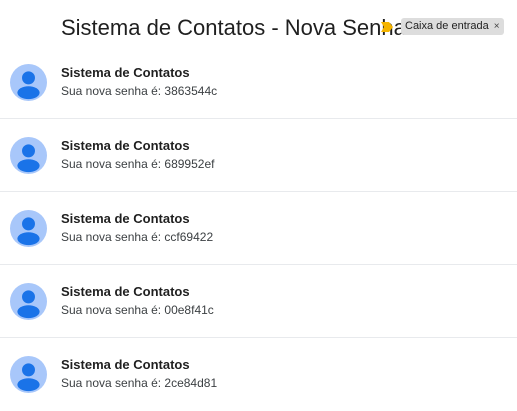 This screenshot has width=517, height=411. I want to click on message-snippet: Sua nova senha é: 689952ef, so click(138, 164).